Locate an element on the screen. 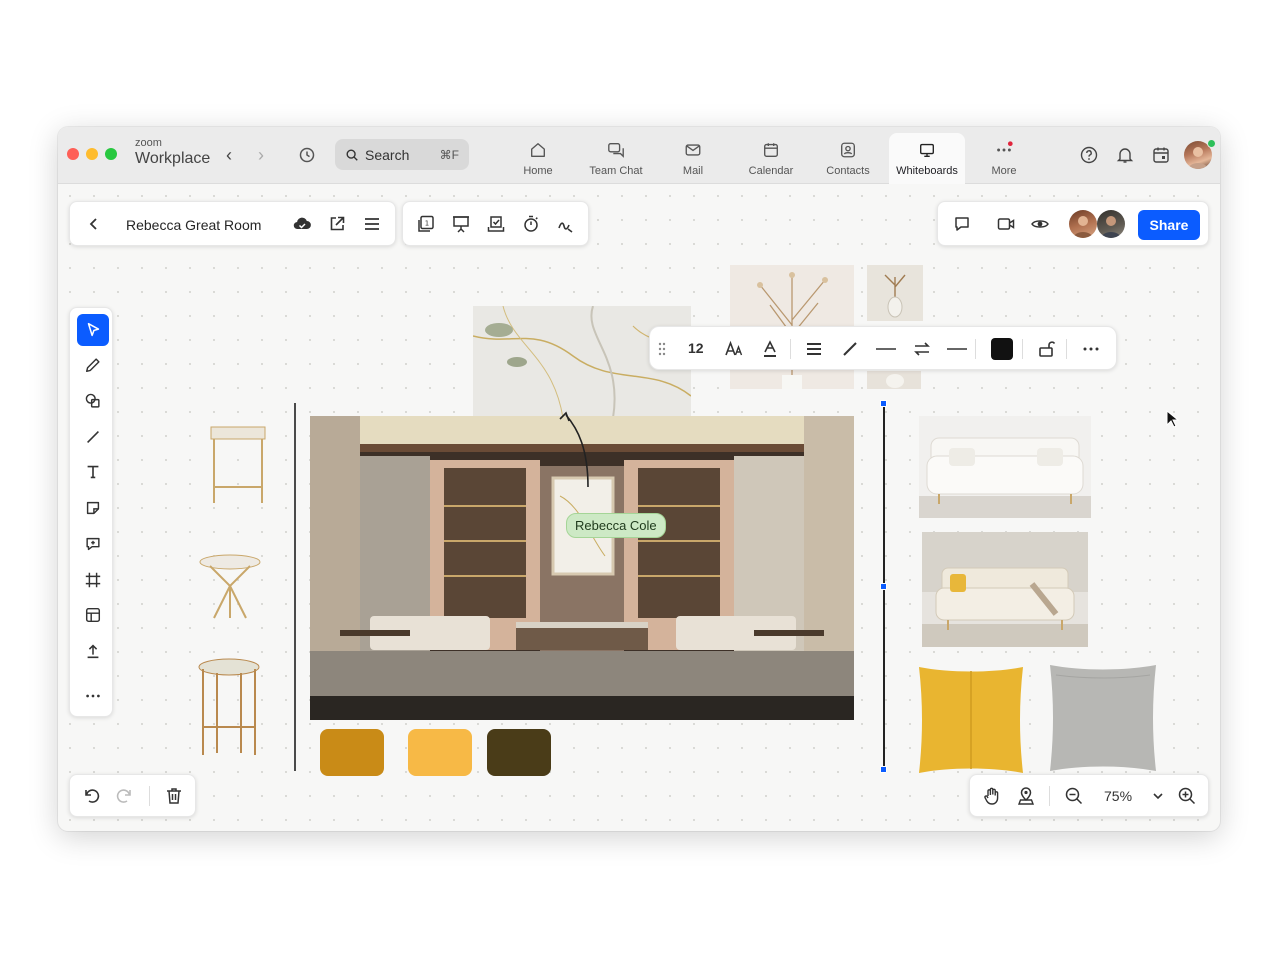 Image resolution: width=1280 pixels, height=958 pixels. tab-calendar-label: Calendar is located at coordinates (771, 170).